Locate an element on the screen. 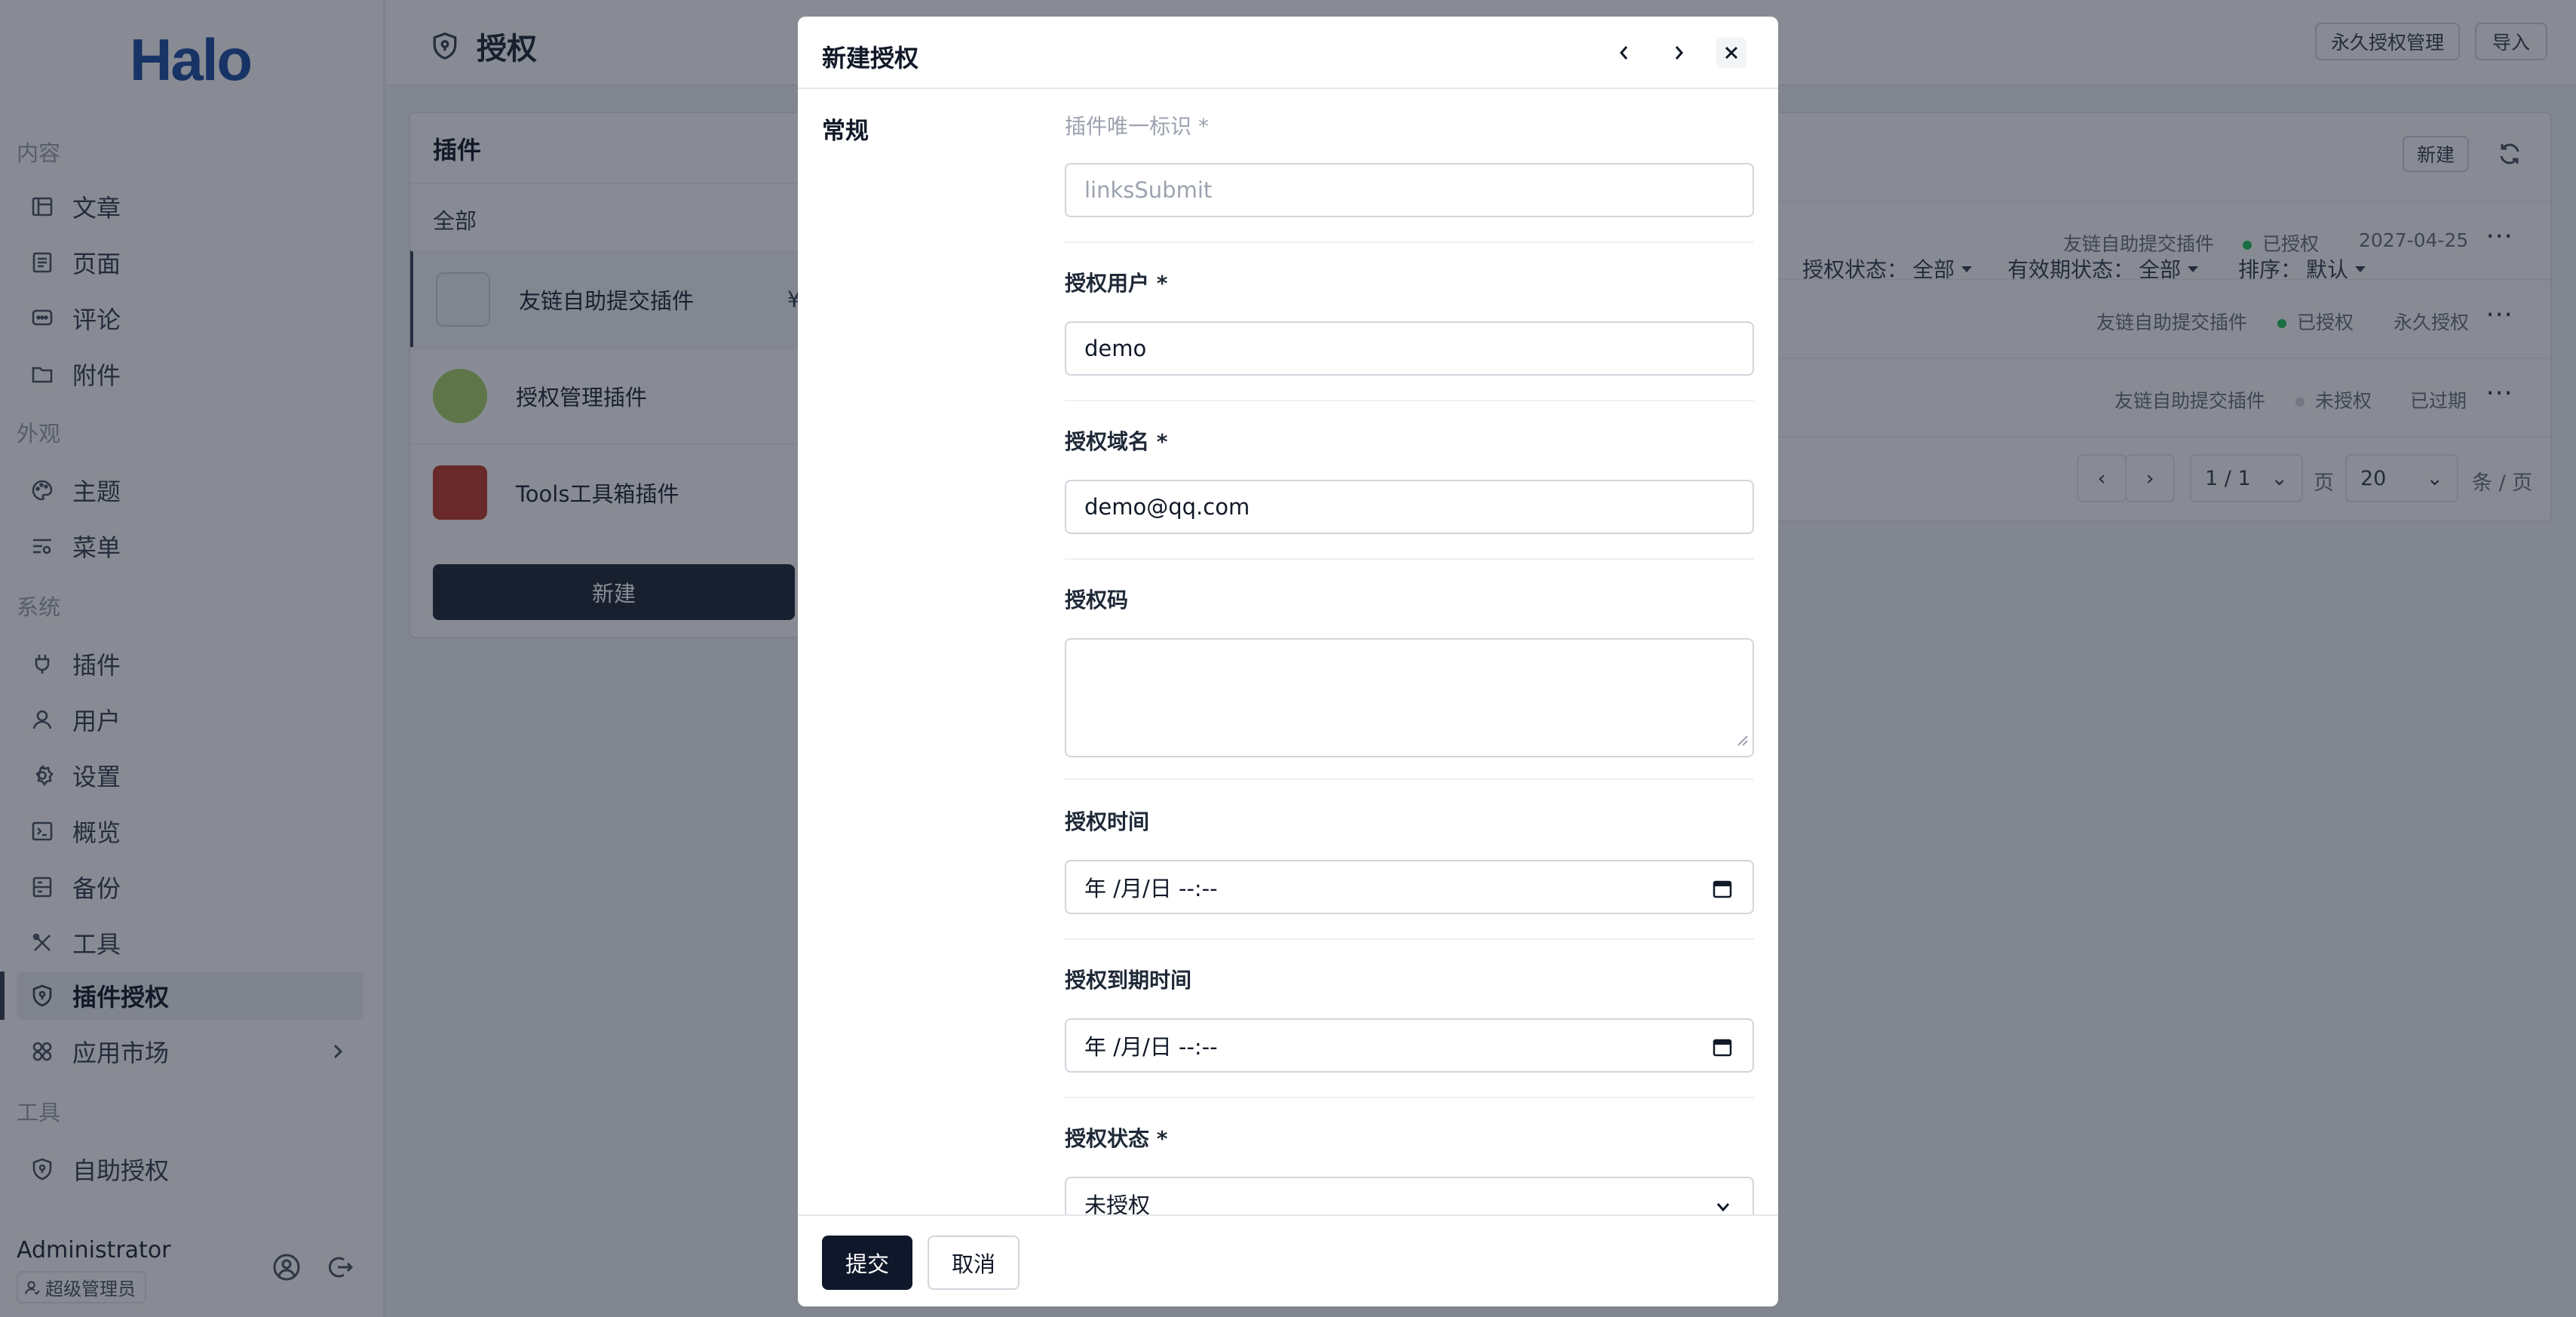  license-code-label: 授权码 is located at coordinates (1097, 600).